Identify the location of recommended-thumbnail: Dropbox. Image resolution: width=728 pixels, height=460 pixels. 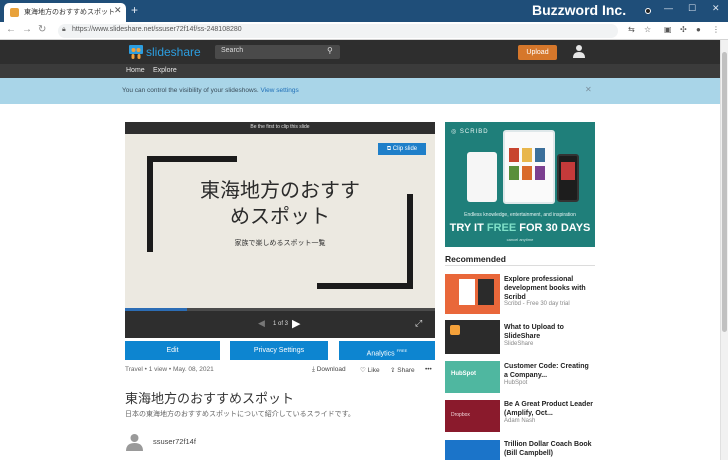
(472, 416).